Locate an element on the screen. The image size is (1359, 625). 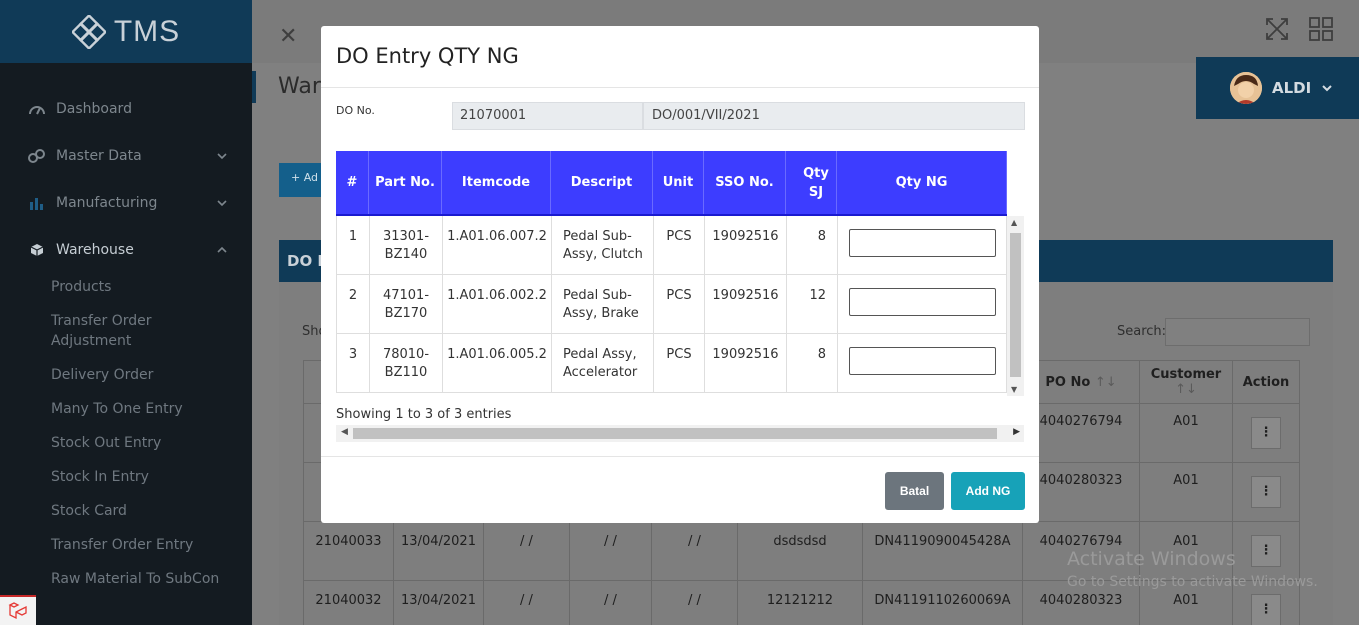
scroll-down-icon: ▼ is located at coordinates (1014, 389).